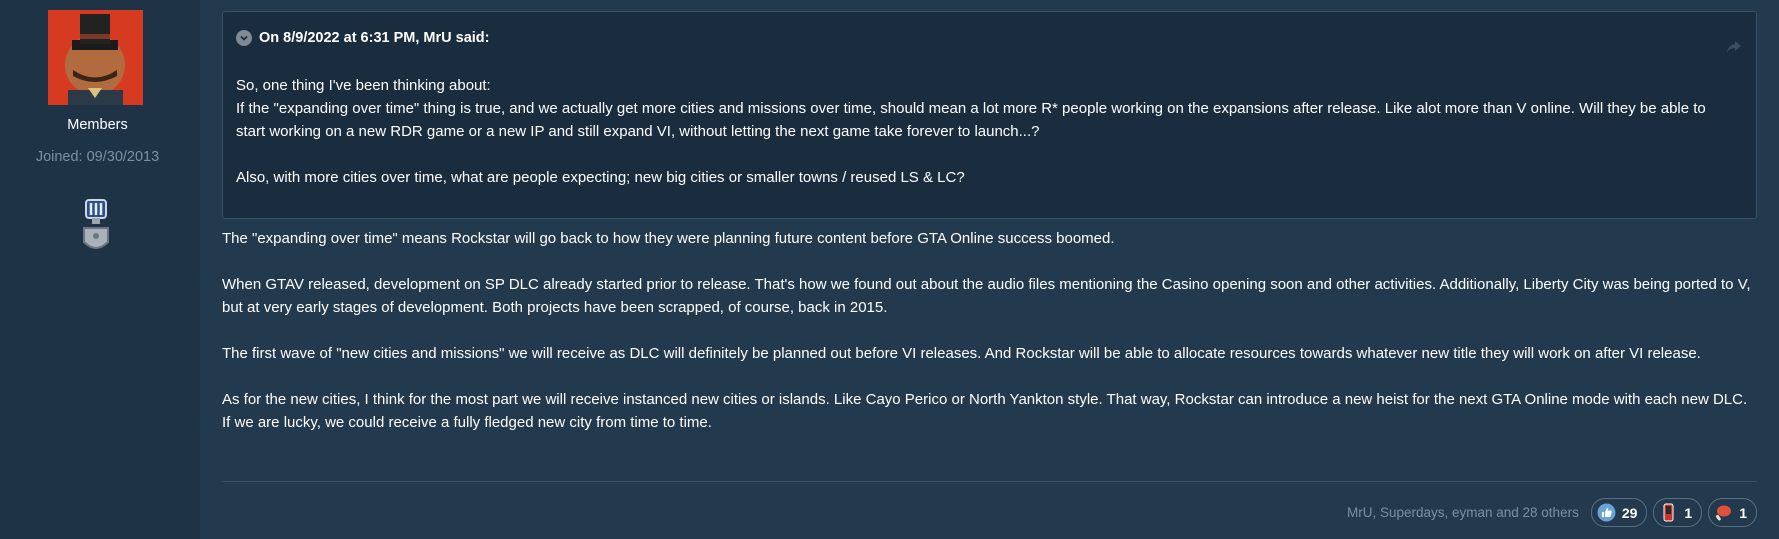  What do you see at coordinates (96, 230) in the screenshot?
I see `rank-badge-icon` at bounding box center [96, 230].